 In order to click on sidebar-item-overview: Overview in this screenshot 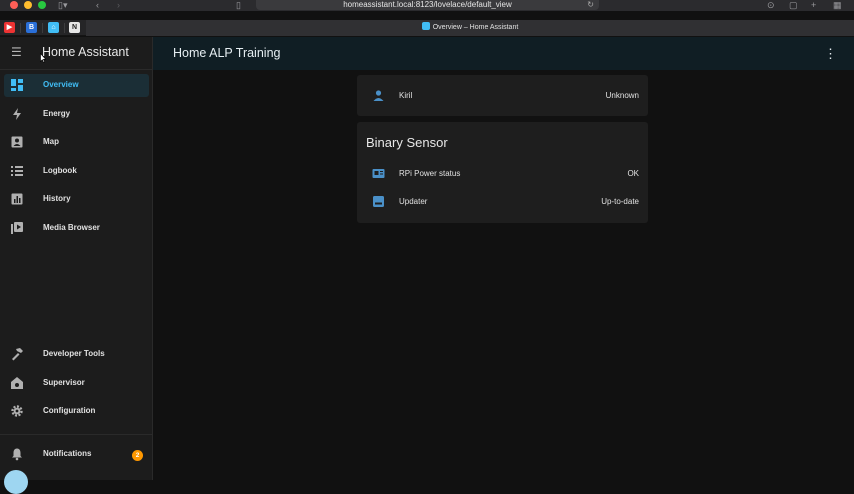, I will do `click(76, 85)`.